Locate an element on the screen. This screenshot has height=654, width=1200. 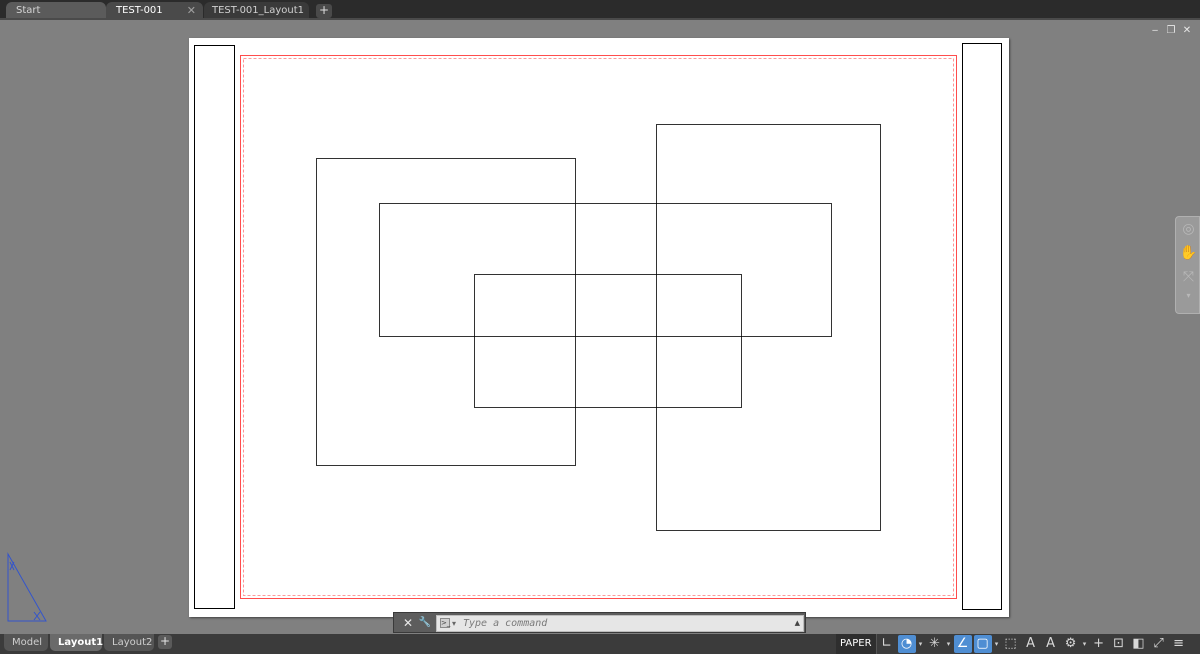
grid-icon: ∟ is located at coordinates (887, 644).